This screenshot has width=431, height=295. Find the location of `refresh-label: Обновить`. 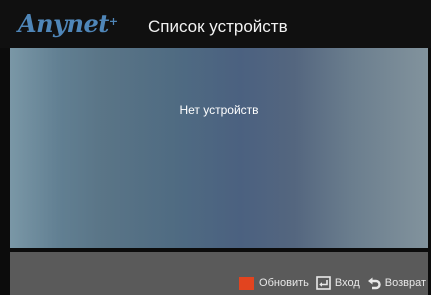

refresh-label: Обновить is located at coordinates (284, 283).